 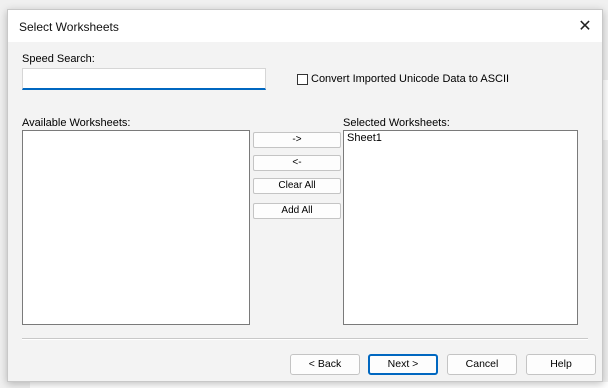 I want to click on background-app-edge-bottom, so click(x=319, y=385).